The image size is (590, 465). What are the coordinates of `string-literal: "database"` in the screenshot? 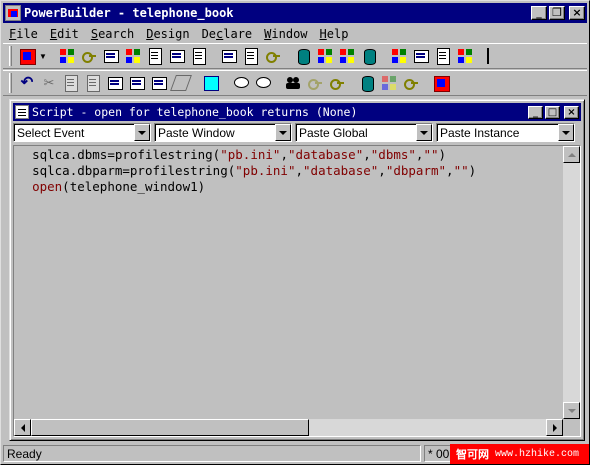 It's located at (341, 170).